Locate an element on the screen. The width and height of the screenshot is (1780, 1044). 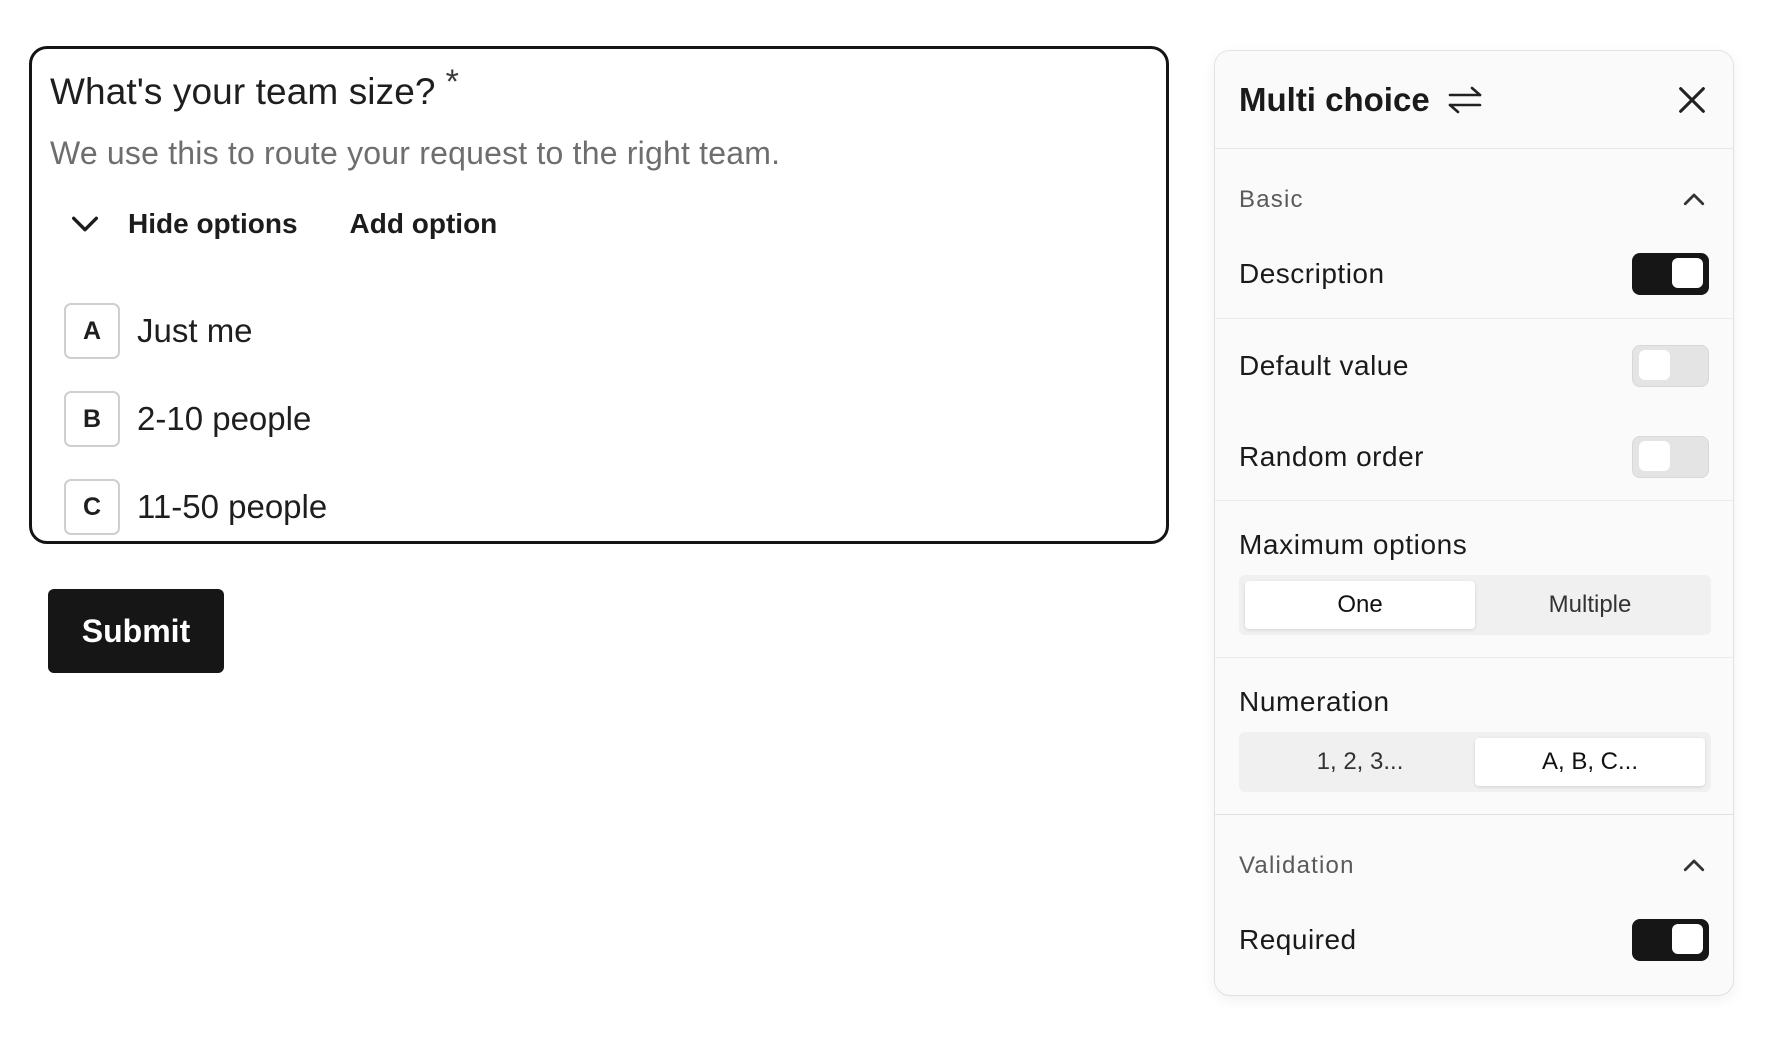
option-key-badge: A is located at coordinates (92, 331).